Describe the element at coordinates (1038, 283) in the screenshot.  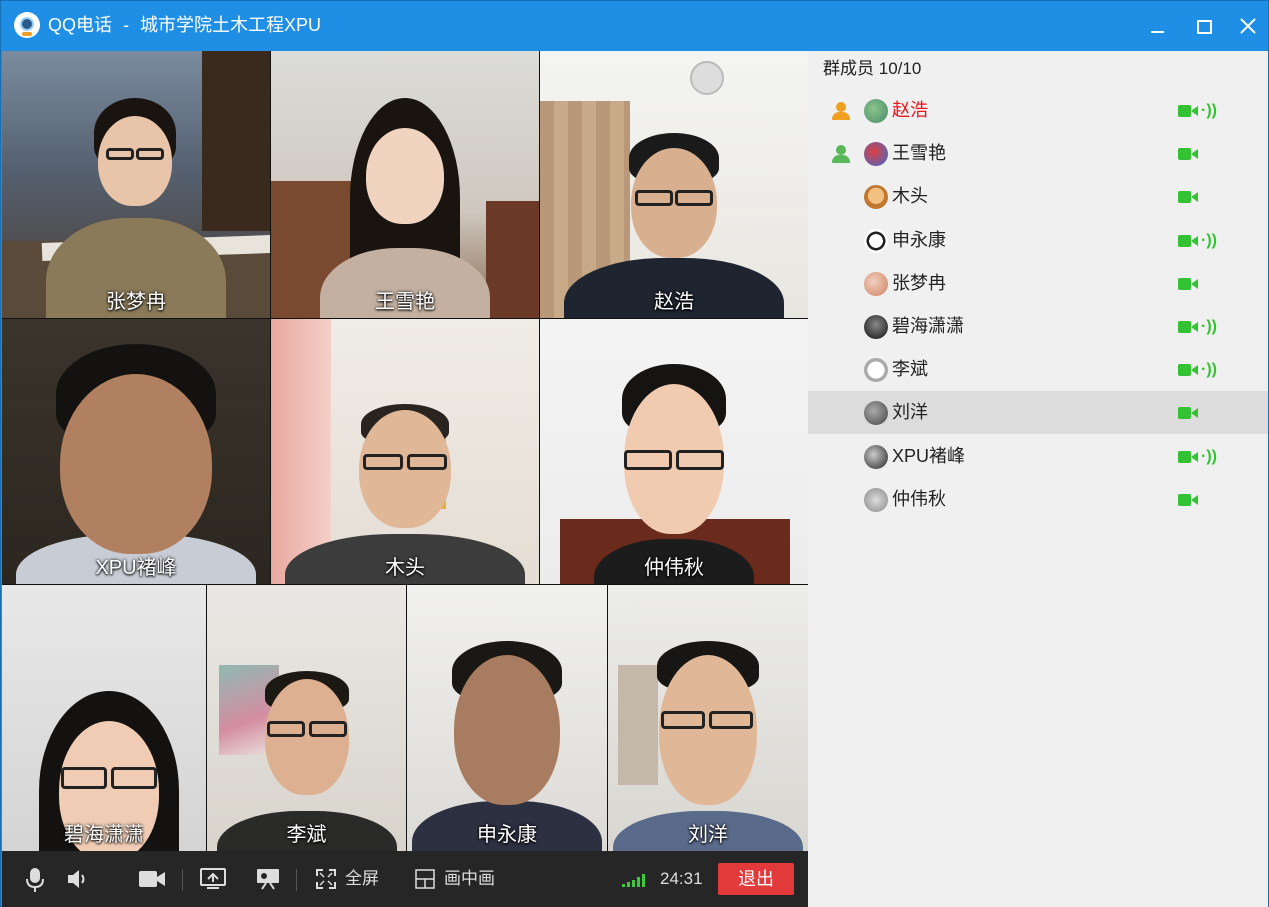
I see `member-row: 张梦冉` at that location.